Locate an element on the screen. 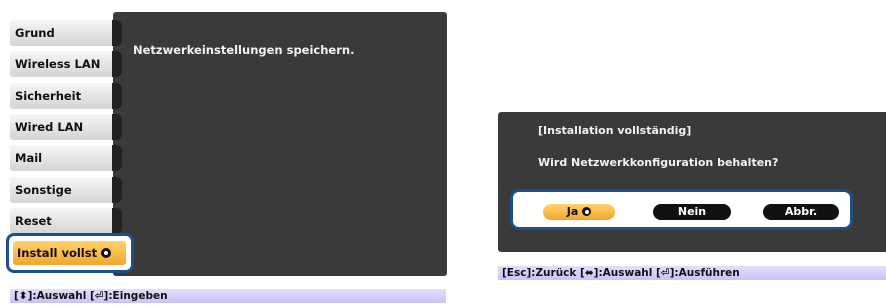 This screenshot has width=886, height=306. no-button: Nein is located at coordinates (692, 212).